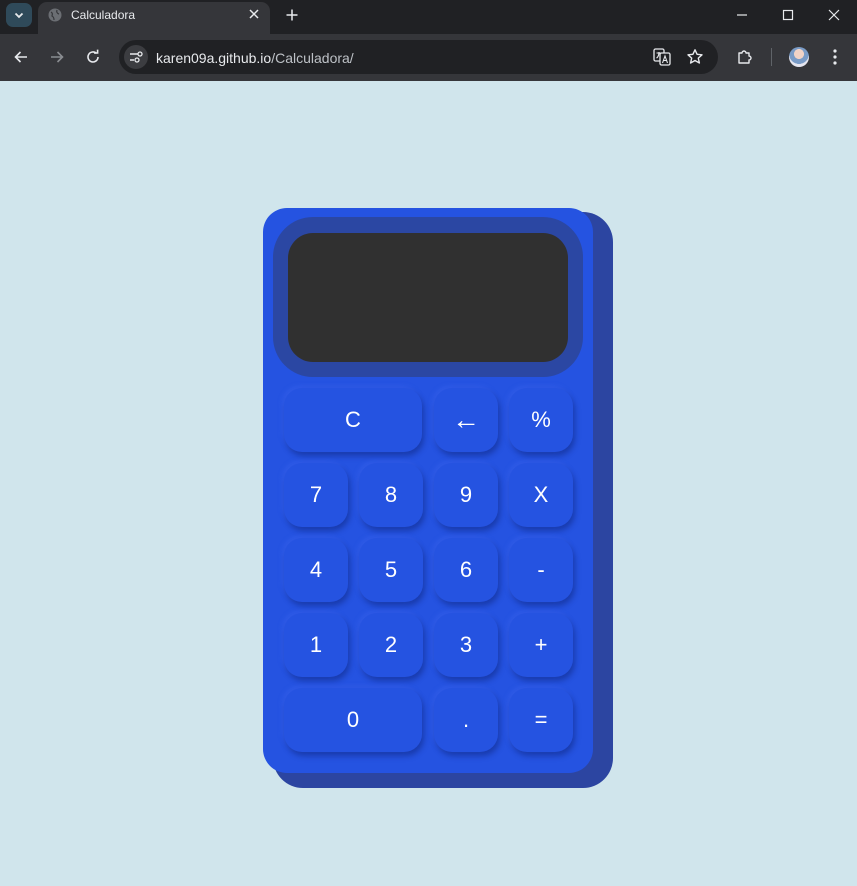 The image size is (857, 886). I want to click on digit-5-button: 5, so click(391, 570).